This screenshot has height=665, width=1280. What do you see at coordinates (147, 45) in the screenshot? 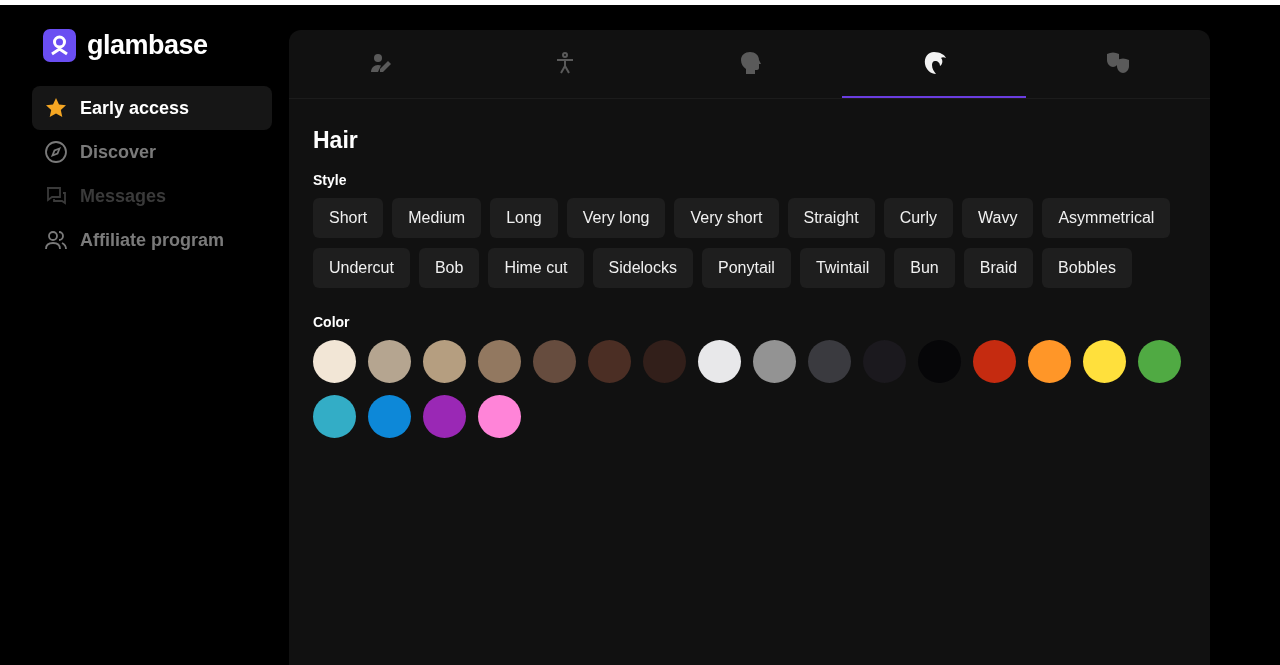
I see `brand-name: glambase` at bounding box center [147, 45].